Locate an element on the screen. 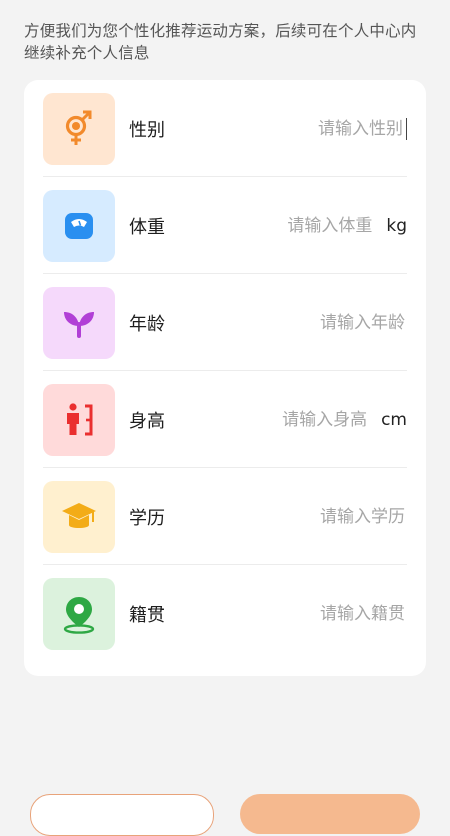 Image resolution: width=450 pixels, height=836 pixels. height-label: 身高 is located at coordinates (147, 421).